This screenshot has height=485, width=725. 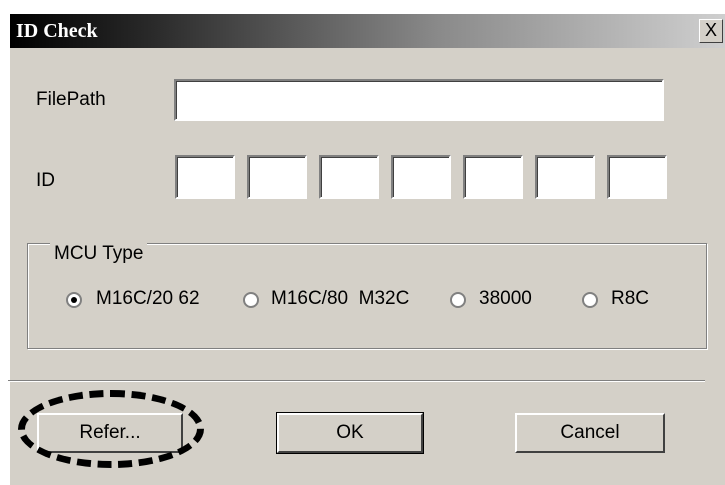 What do you see at coordinates (251, 300) in the screenshot?
I see `radio-m16c-80-m32c` at bounding box center [251, 300].